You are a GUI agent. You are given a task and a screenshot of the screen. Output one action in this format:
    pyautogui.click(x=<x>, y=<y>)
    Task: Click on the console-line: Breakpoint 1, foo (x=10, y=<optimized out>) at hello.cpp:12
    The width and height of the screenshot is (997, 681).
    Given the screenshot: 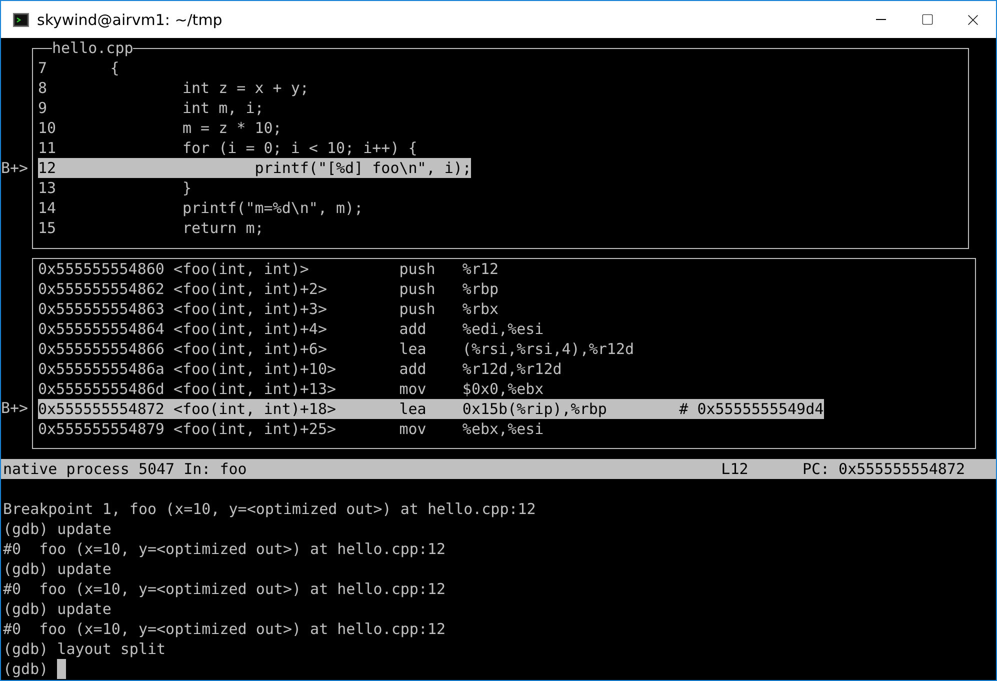 What is the action you would take?
    pyautogui.click(x=270, y=509)
    